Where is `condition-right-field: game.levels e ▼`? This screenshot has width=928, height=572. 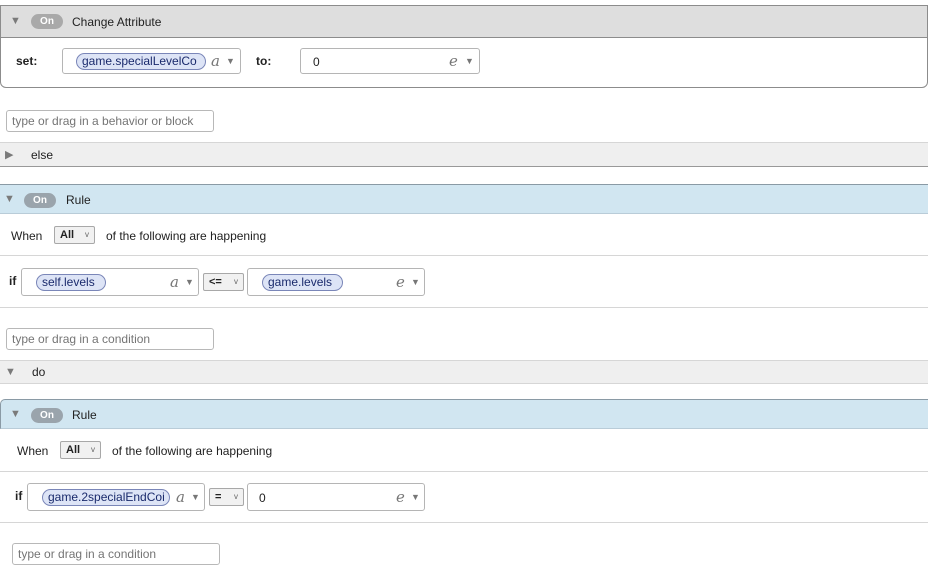
condition-right-field: game.levels e ▼ is located at coordinates (336, 282).